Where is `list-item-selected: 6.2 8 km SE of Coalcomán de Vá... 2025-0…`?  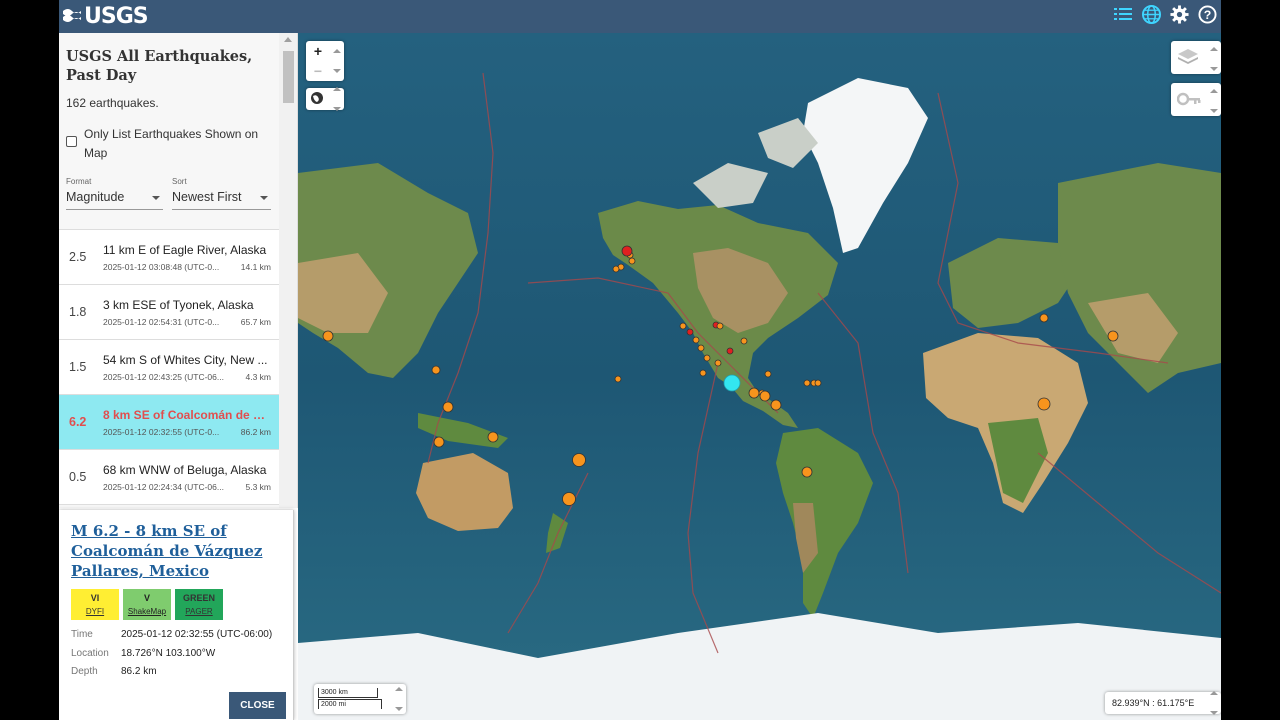 list-item-selected: 6.2 8 km SE of Coalcomán de Vá... 2025-0… is located at coordinates (169, 422).